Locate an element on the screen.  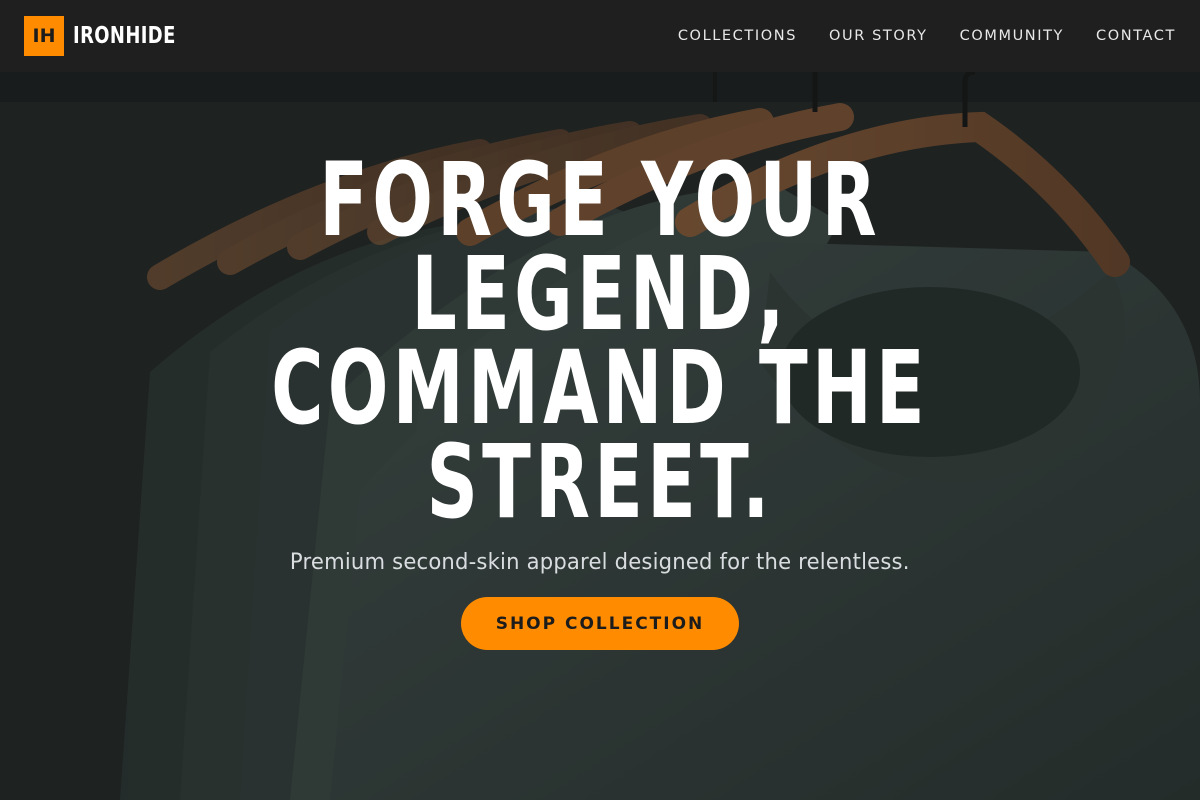
headline-line-1: FORGE YOUR is located at coordinates (600, 200).